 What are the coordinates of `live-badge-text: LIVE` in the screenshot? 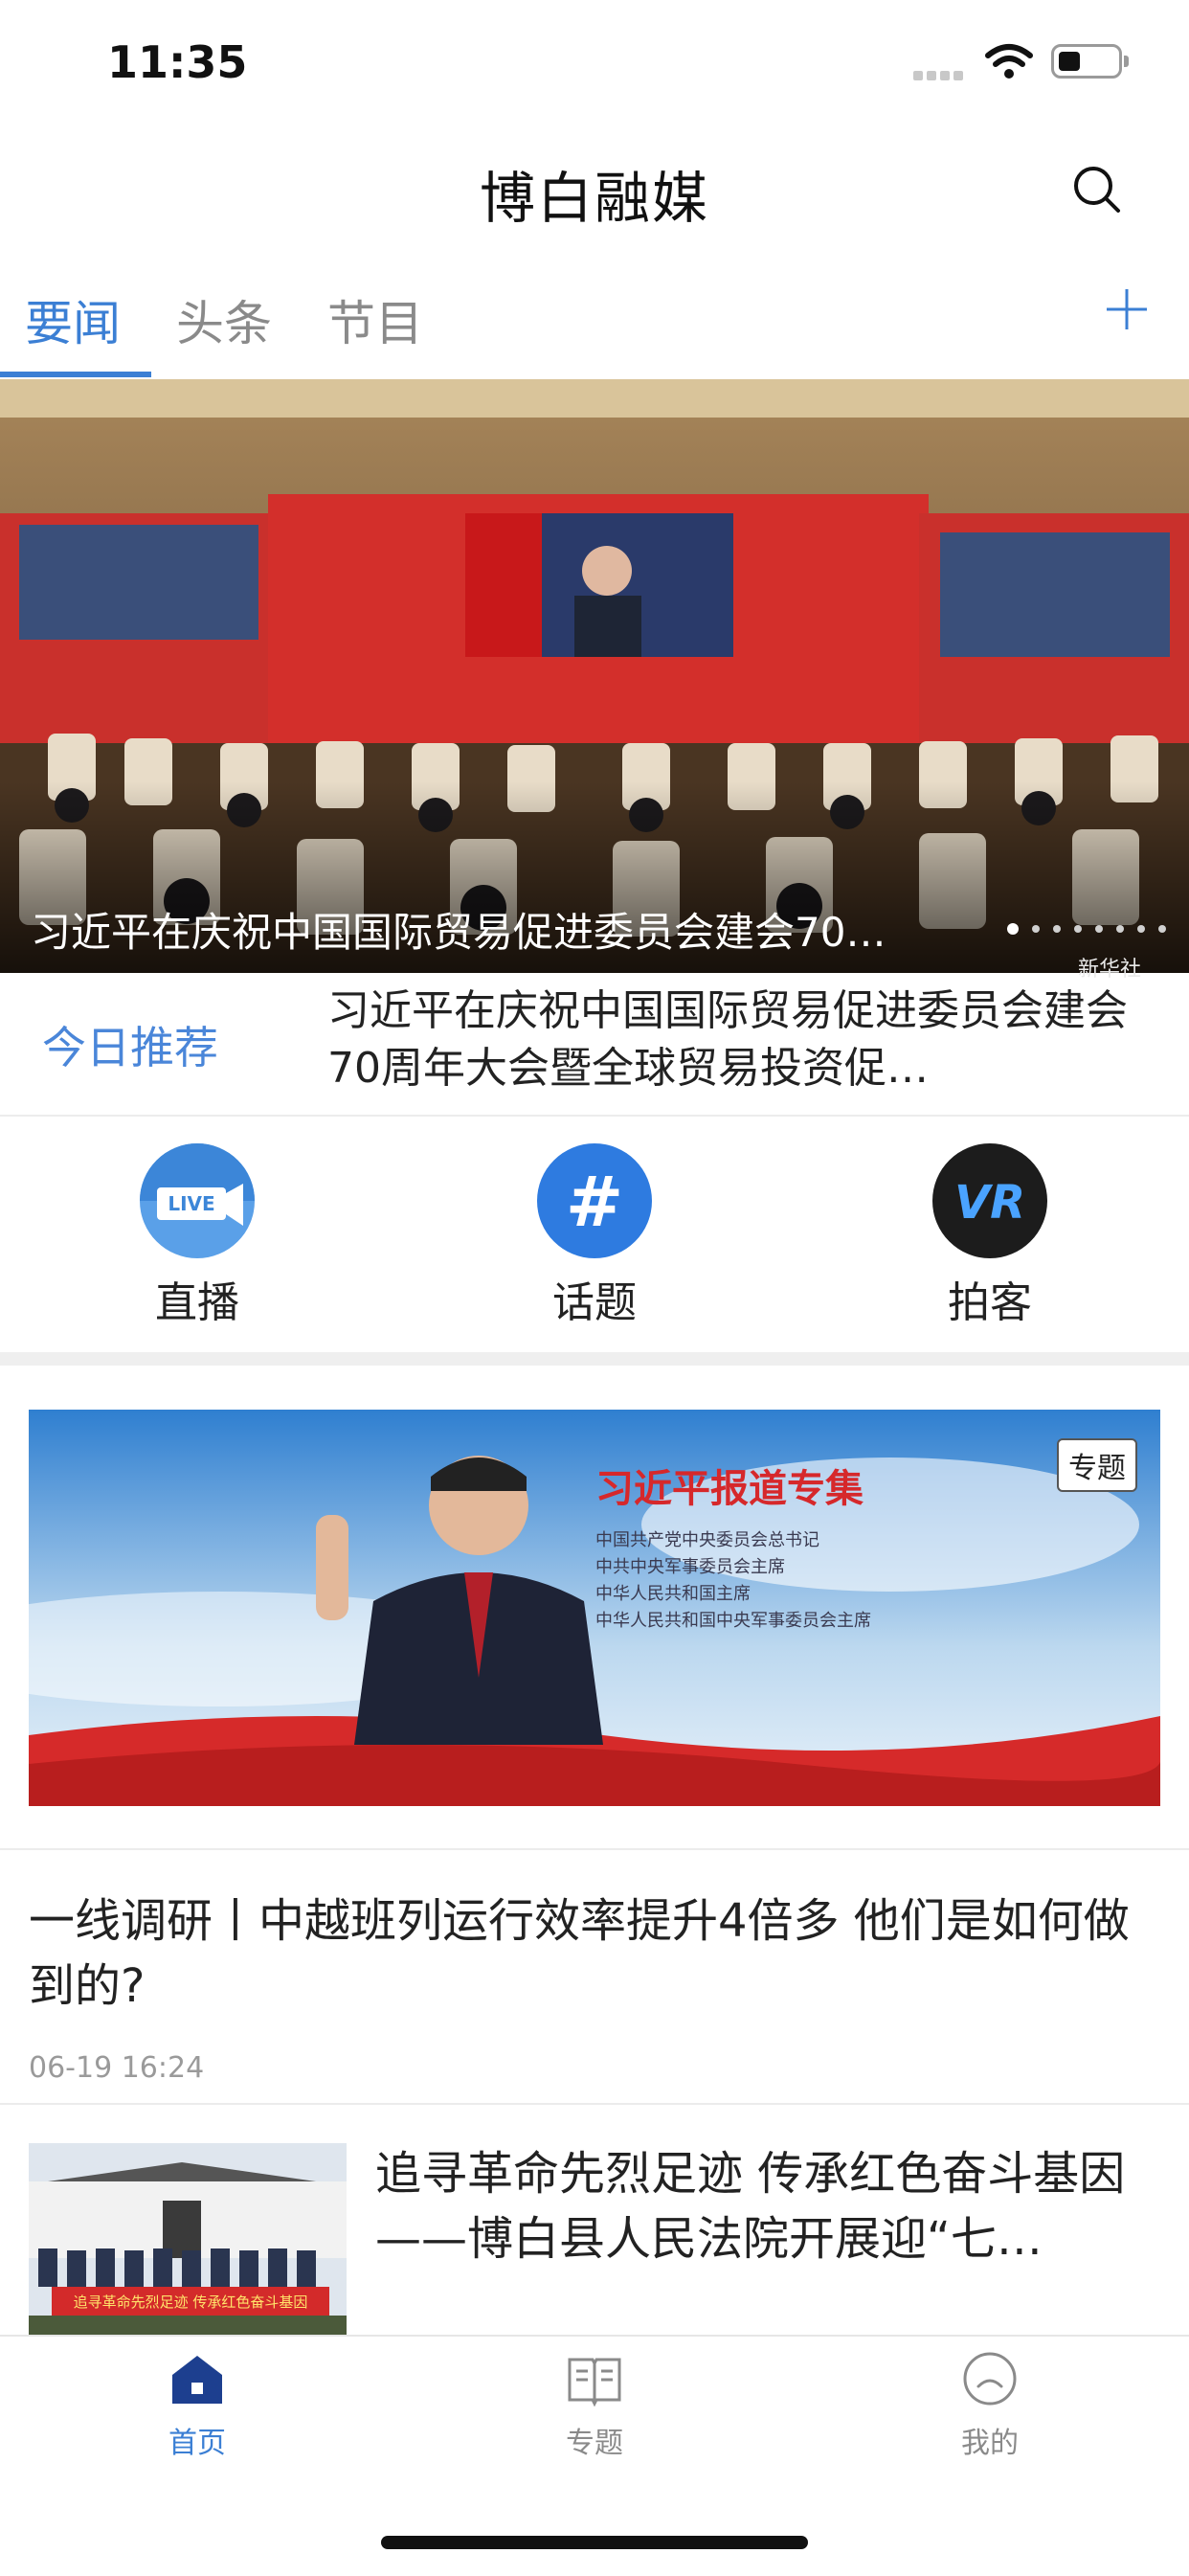 It's located at (191, 1203).